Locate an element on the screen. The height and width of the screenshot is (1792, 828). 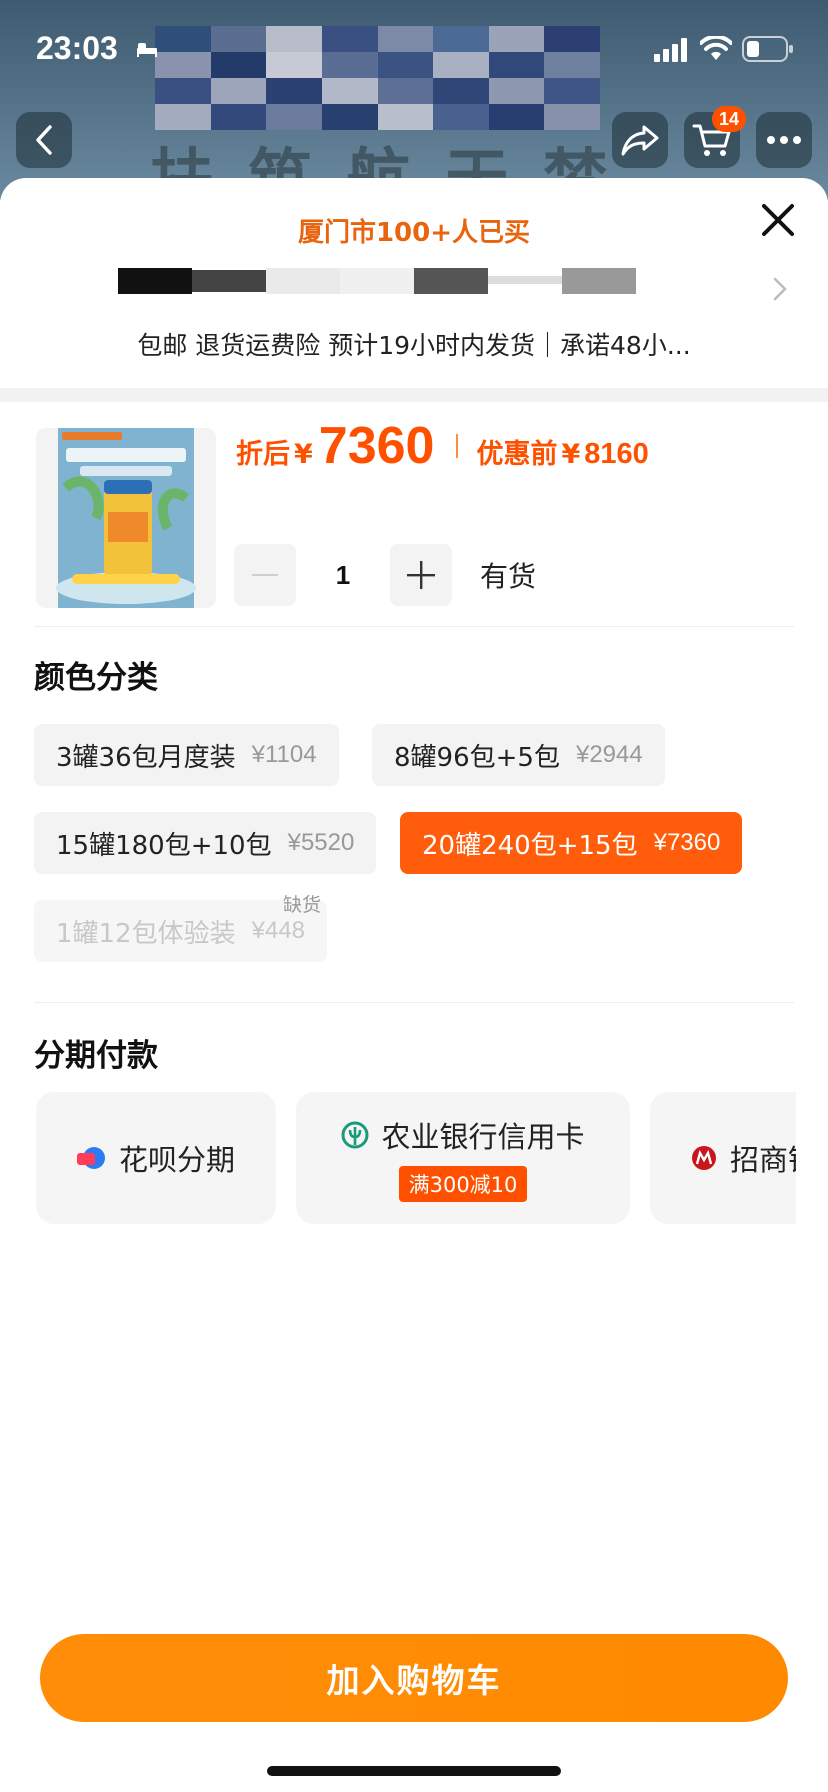
back-button is located at coordinates (44, 140).